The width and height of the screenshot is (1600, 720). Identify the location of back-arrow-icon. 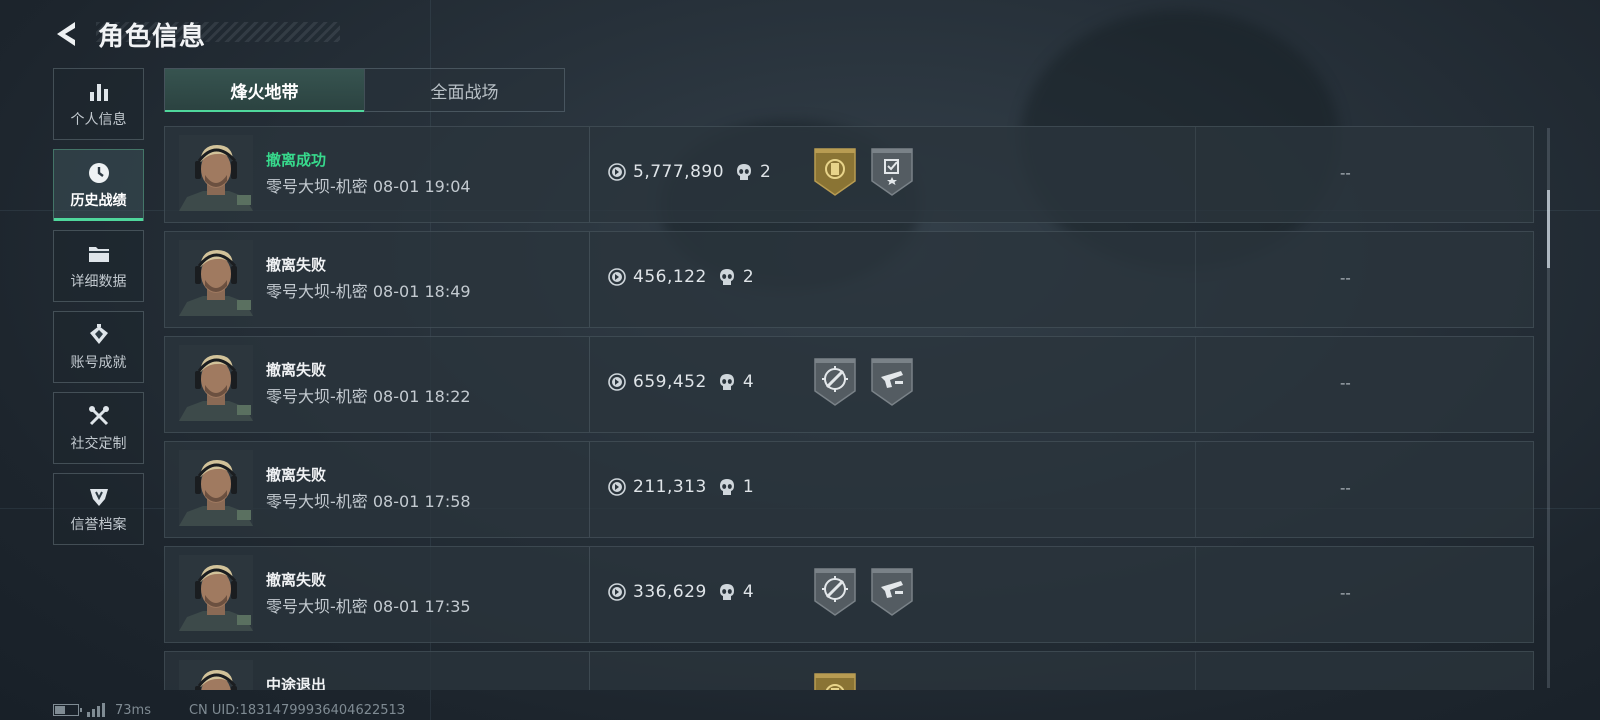
(66, 34).